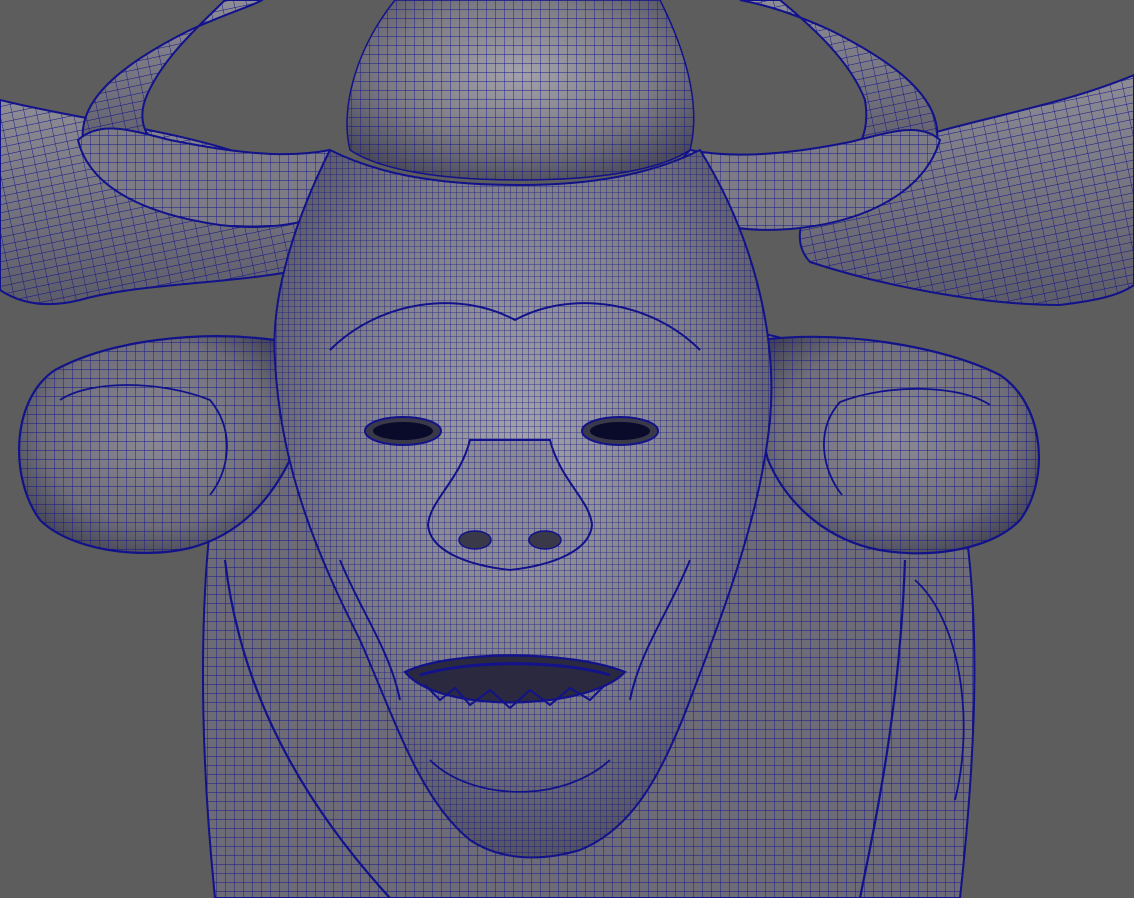 The image size is (1134, 898). I want to click on head-crown, so click(520, 90).